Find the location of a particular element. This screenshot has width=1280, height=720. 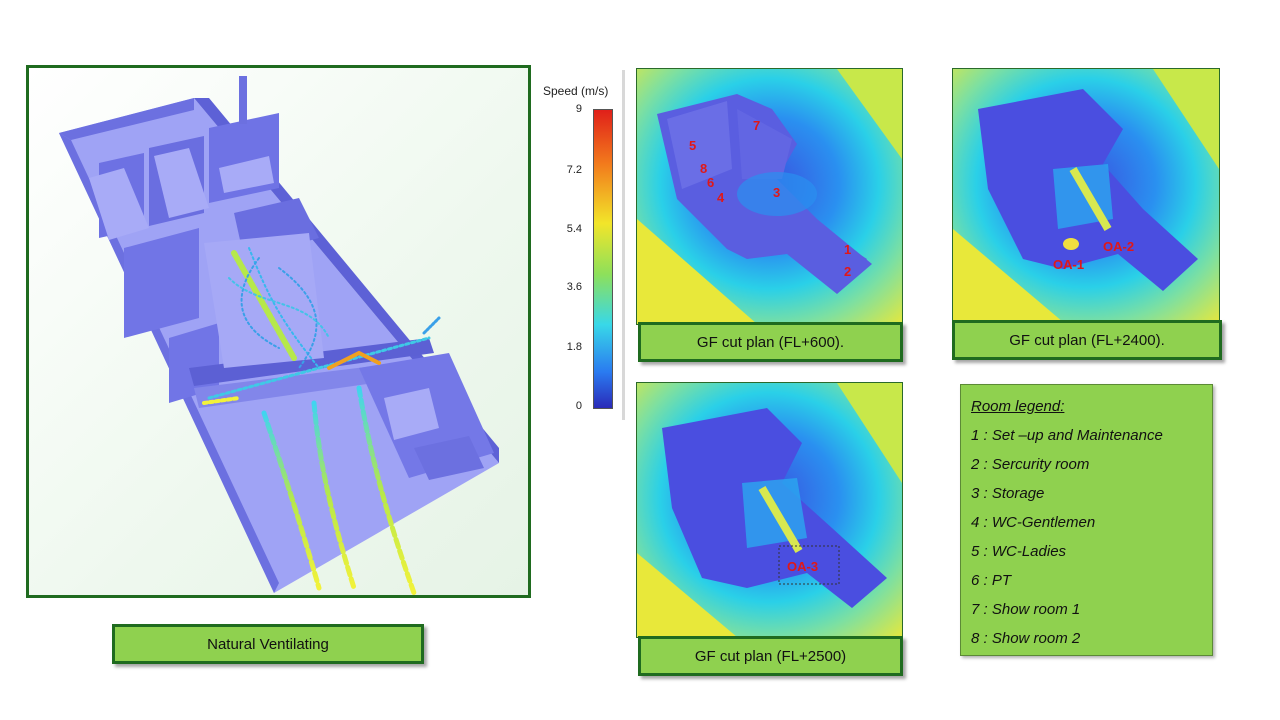

room-legend-item: 3 : Storage is located at coordinates (1008, 493).